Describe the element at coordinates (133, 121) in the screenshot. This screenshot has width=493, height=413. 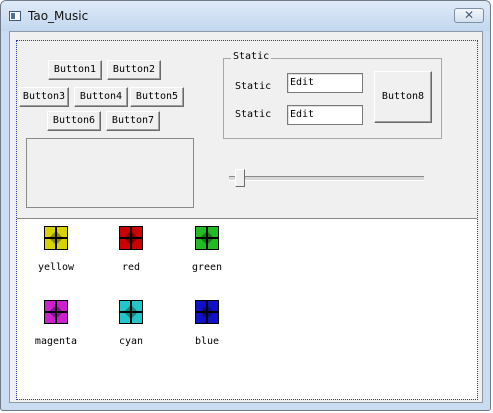
I see `button7: Button7` at that location.